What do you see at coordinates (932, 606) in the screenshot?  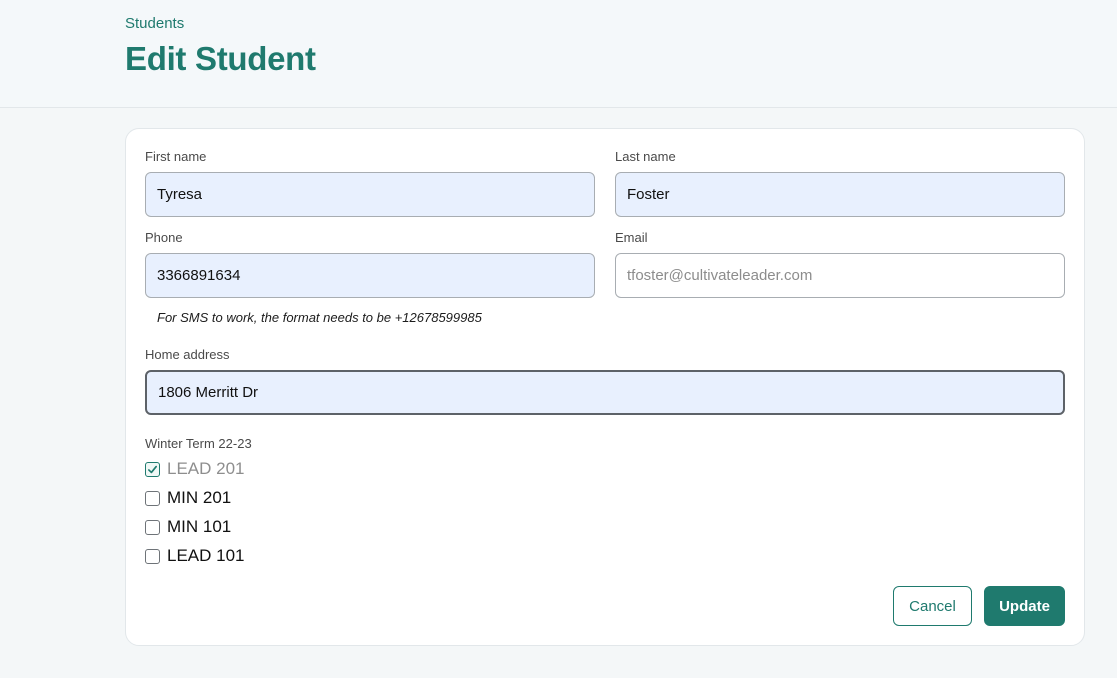 I see `cancel-button: Cancel` at bounding box center [932, 606].